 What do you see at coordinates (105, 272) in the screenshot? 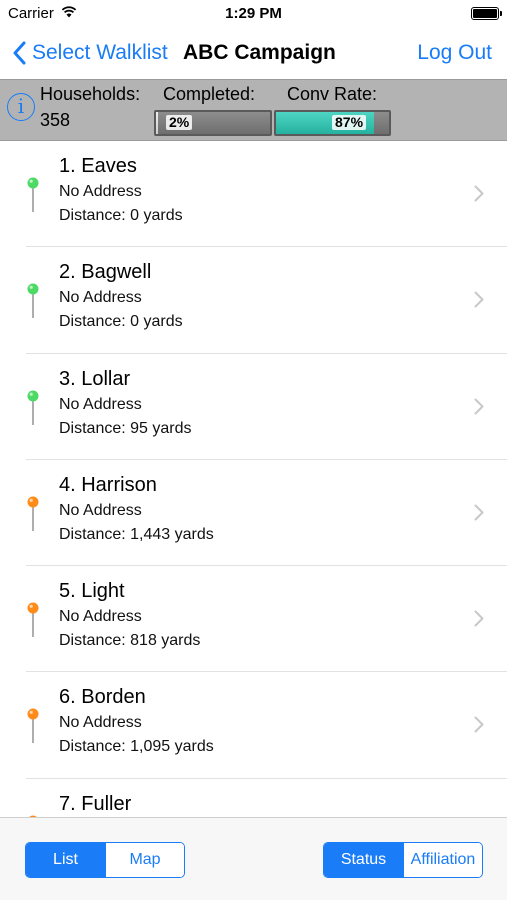
I see `household-name: 2. Bagwell` at bounding box center [105, 272].